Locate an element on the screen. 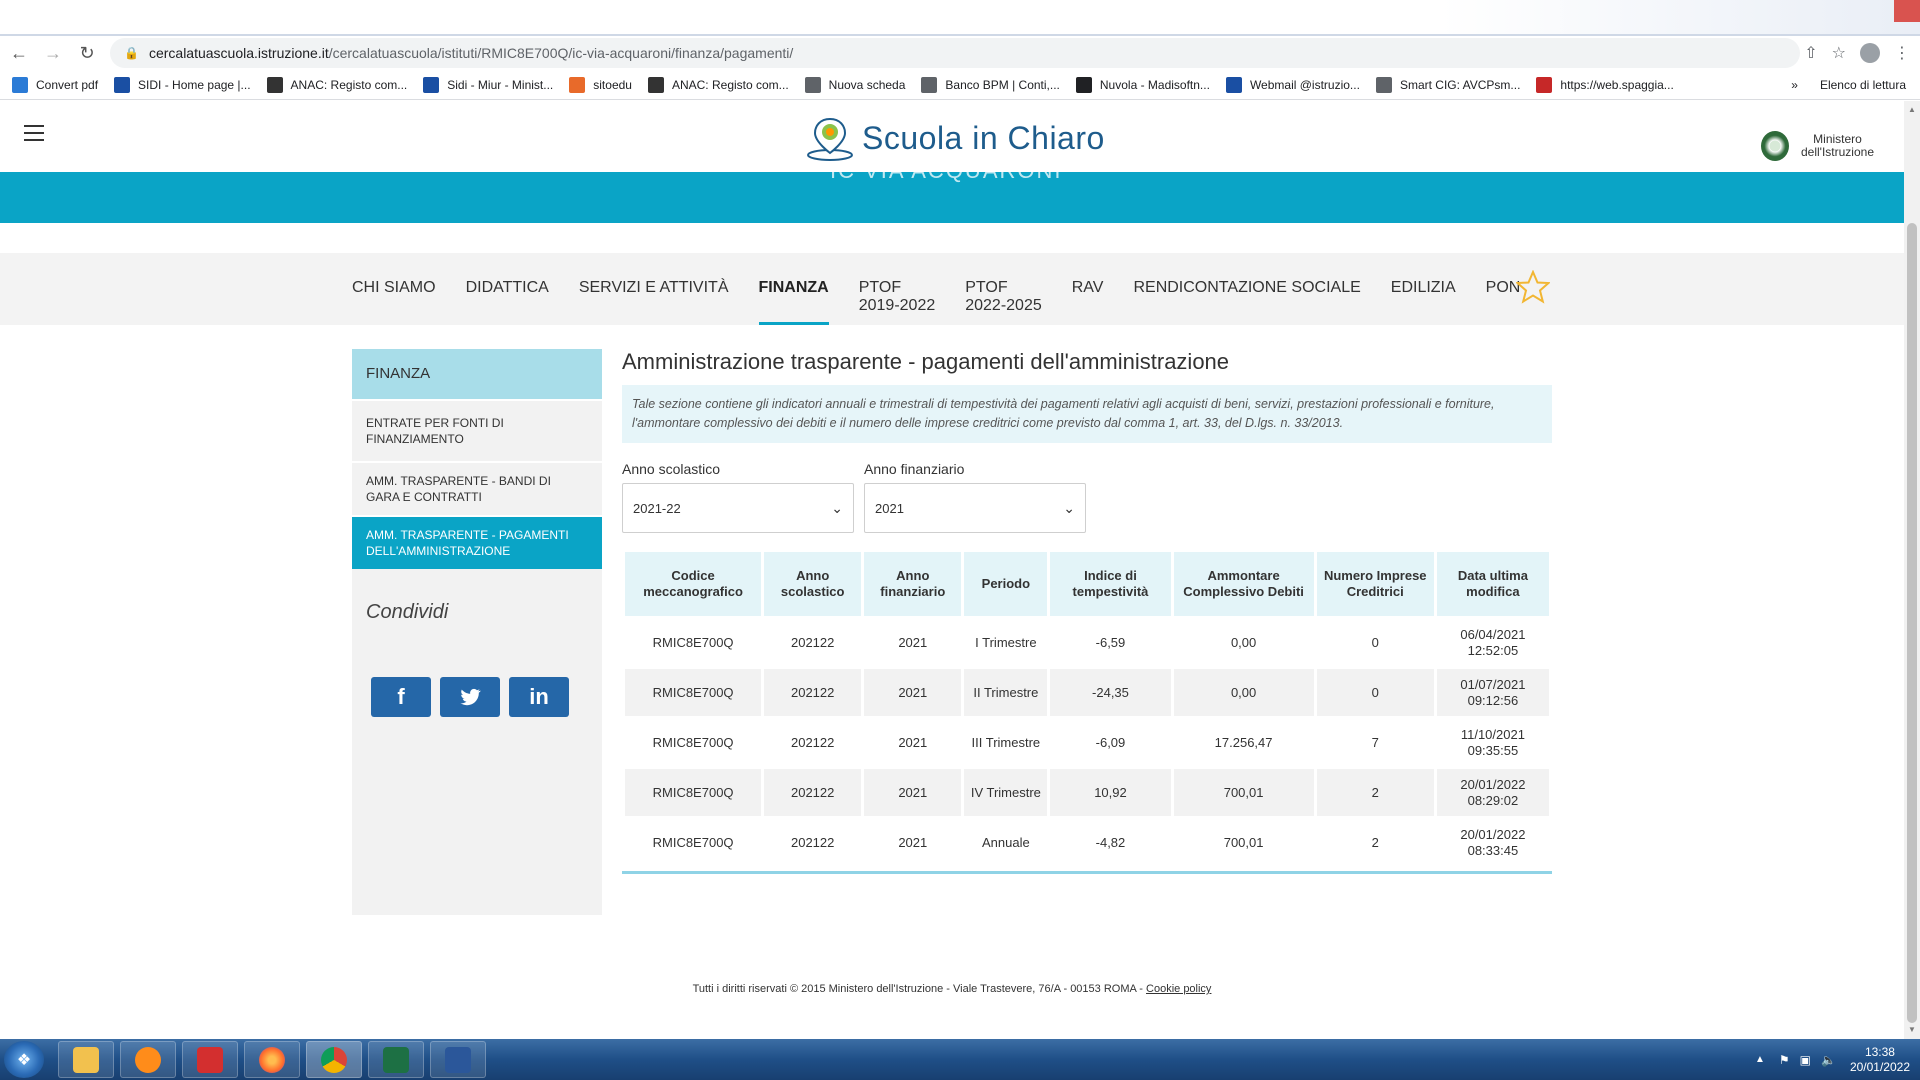 The width and height of the screenshot is (1920, 1080). kebab-menu-icon: ⋮ is located at coordinates (1902, 53).